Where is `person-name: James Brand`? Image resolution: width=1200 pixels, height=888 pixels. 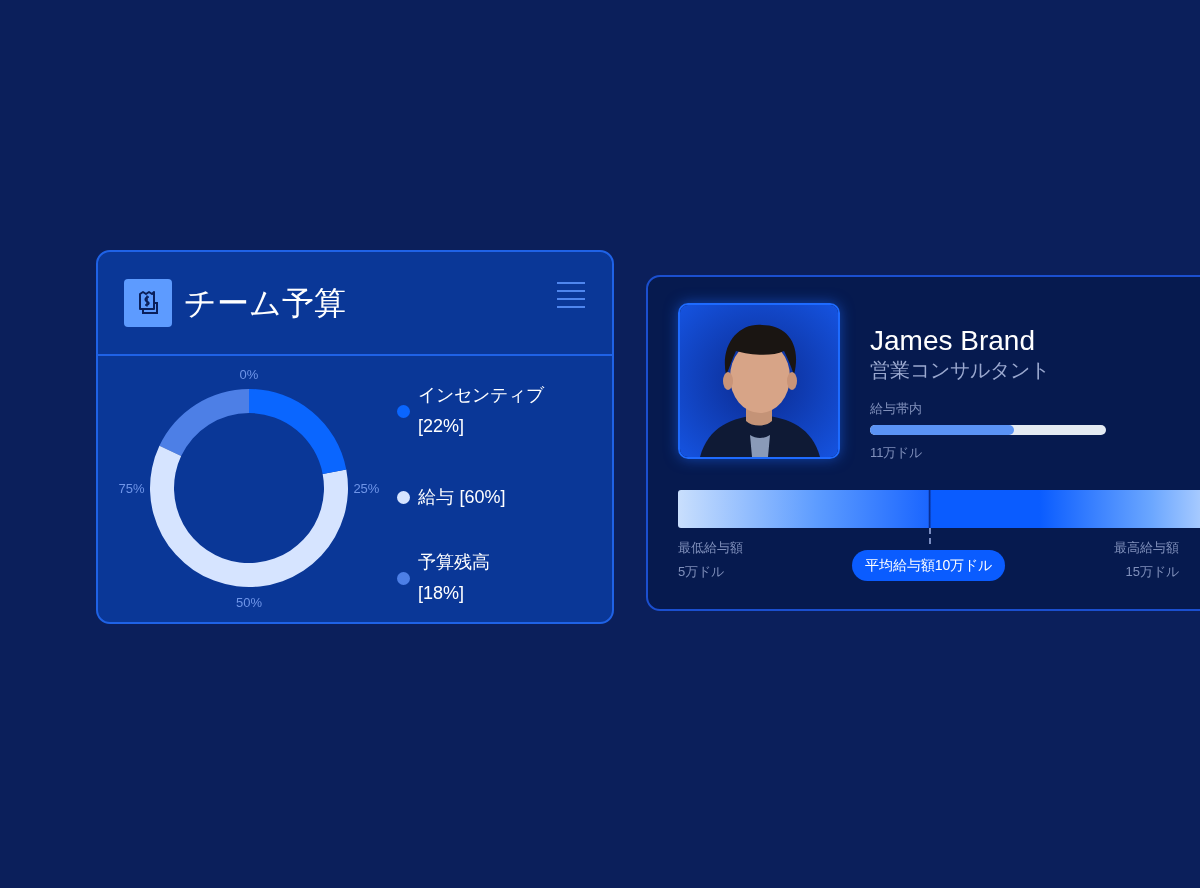
person-name: James Brand is located at coordinates (953, 341).